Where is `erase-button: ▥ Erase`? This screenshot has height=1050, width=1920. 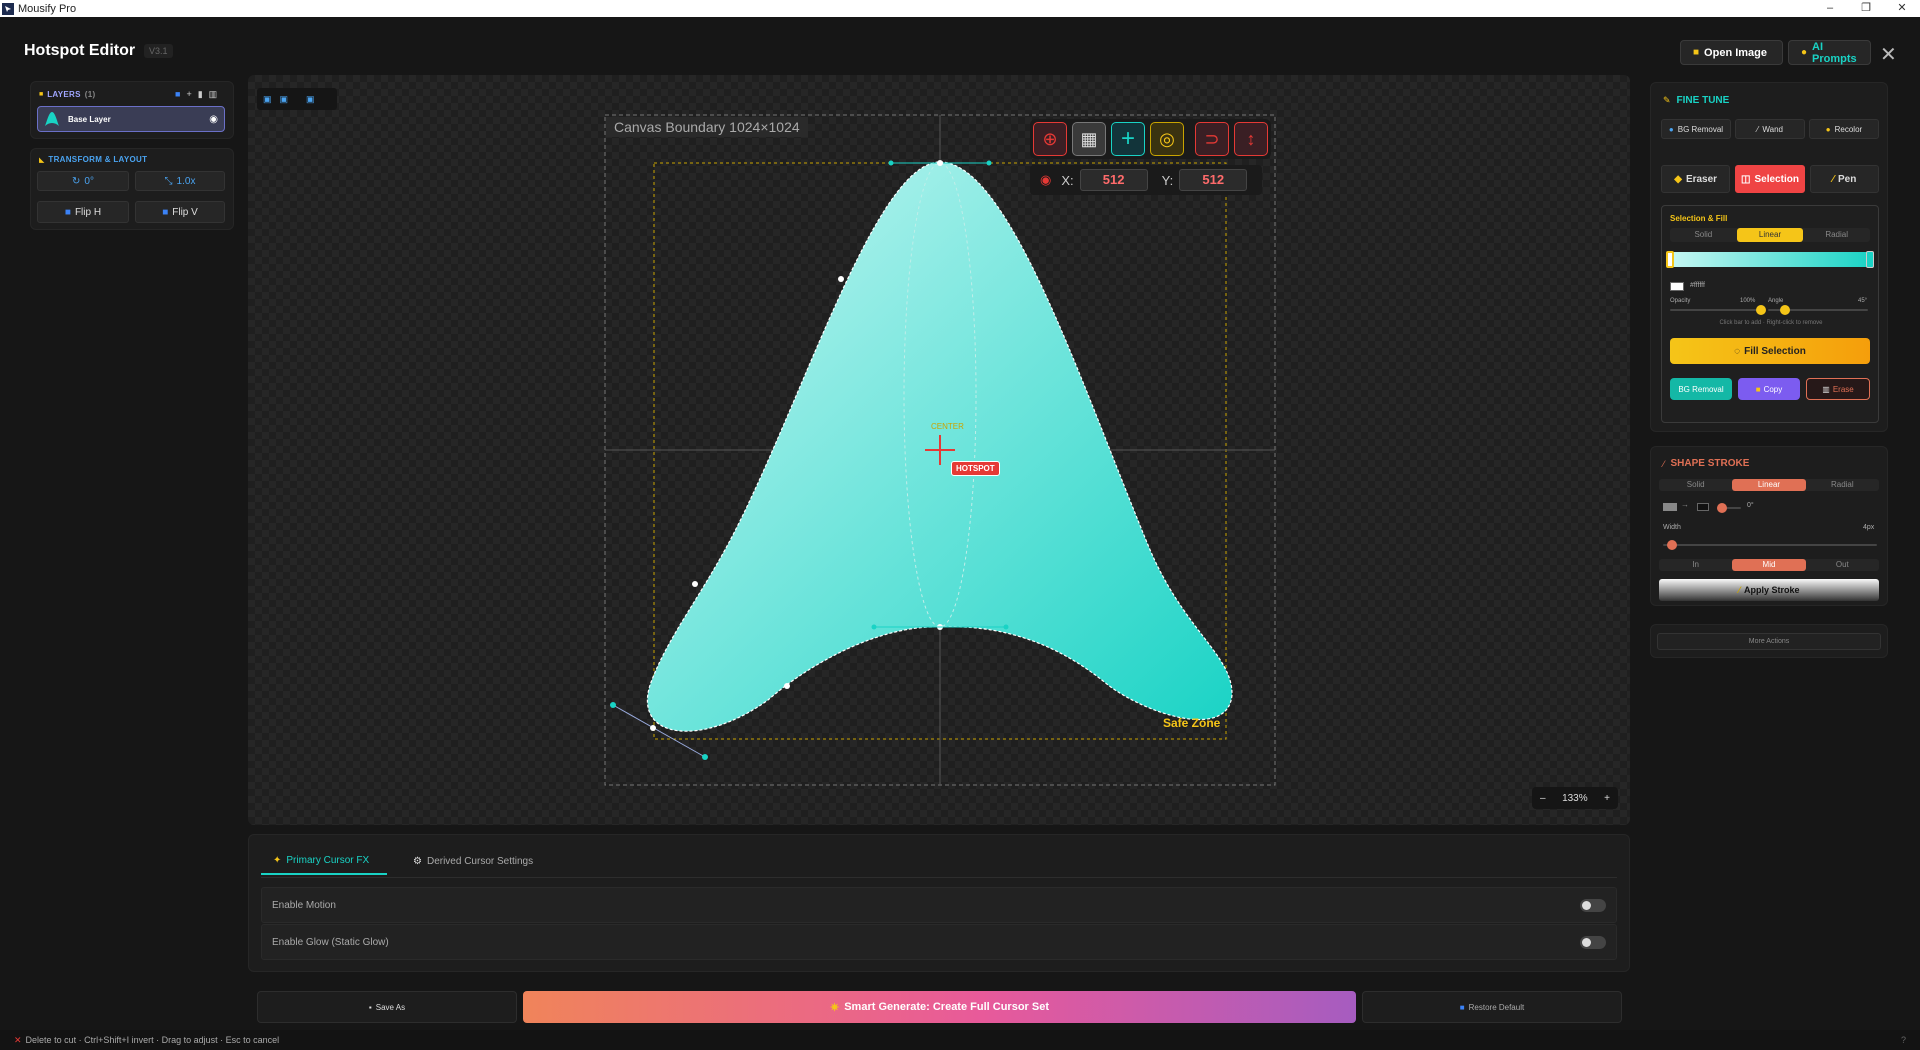 erase-button: ▥ Erase is located at coordinates (1838, 389).